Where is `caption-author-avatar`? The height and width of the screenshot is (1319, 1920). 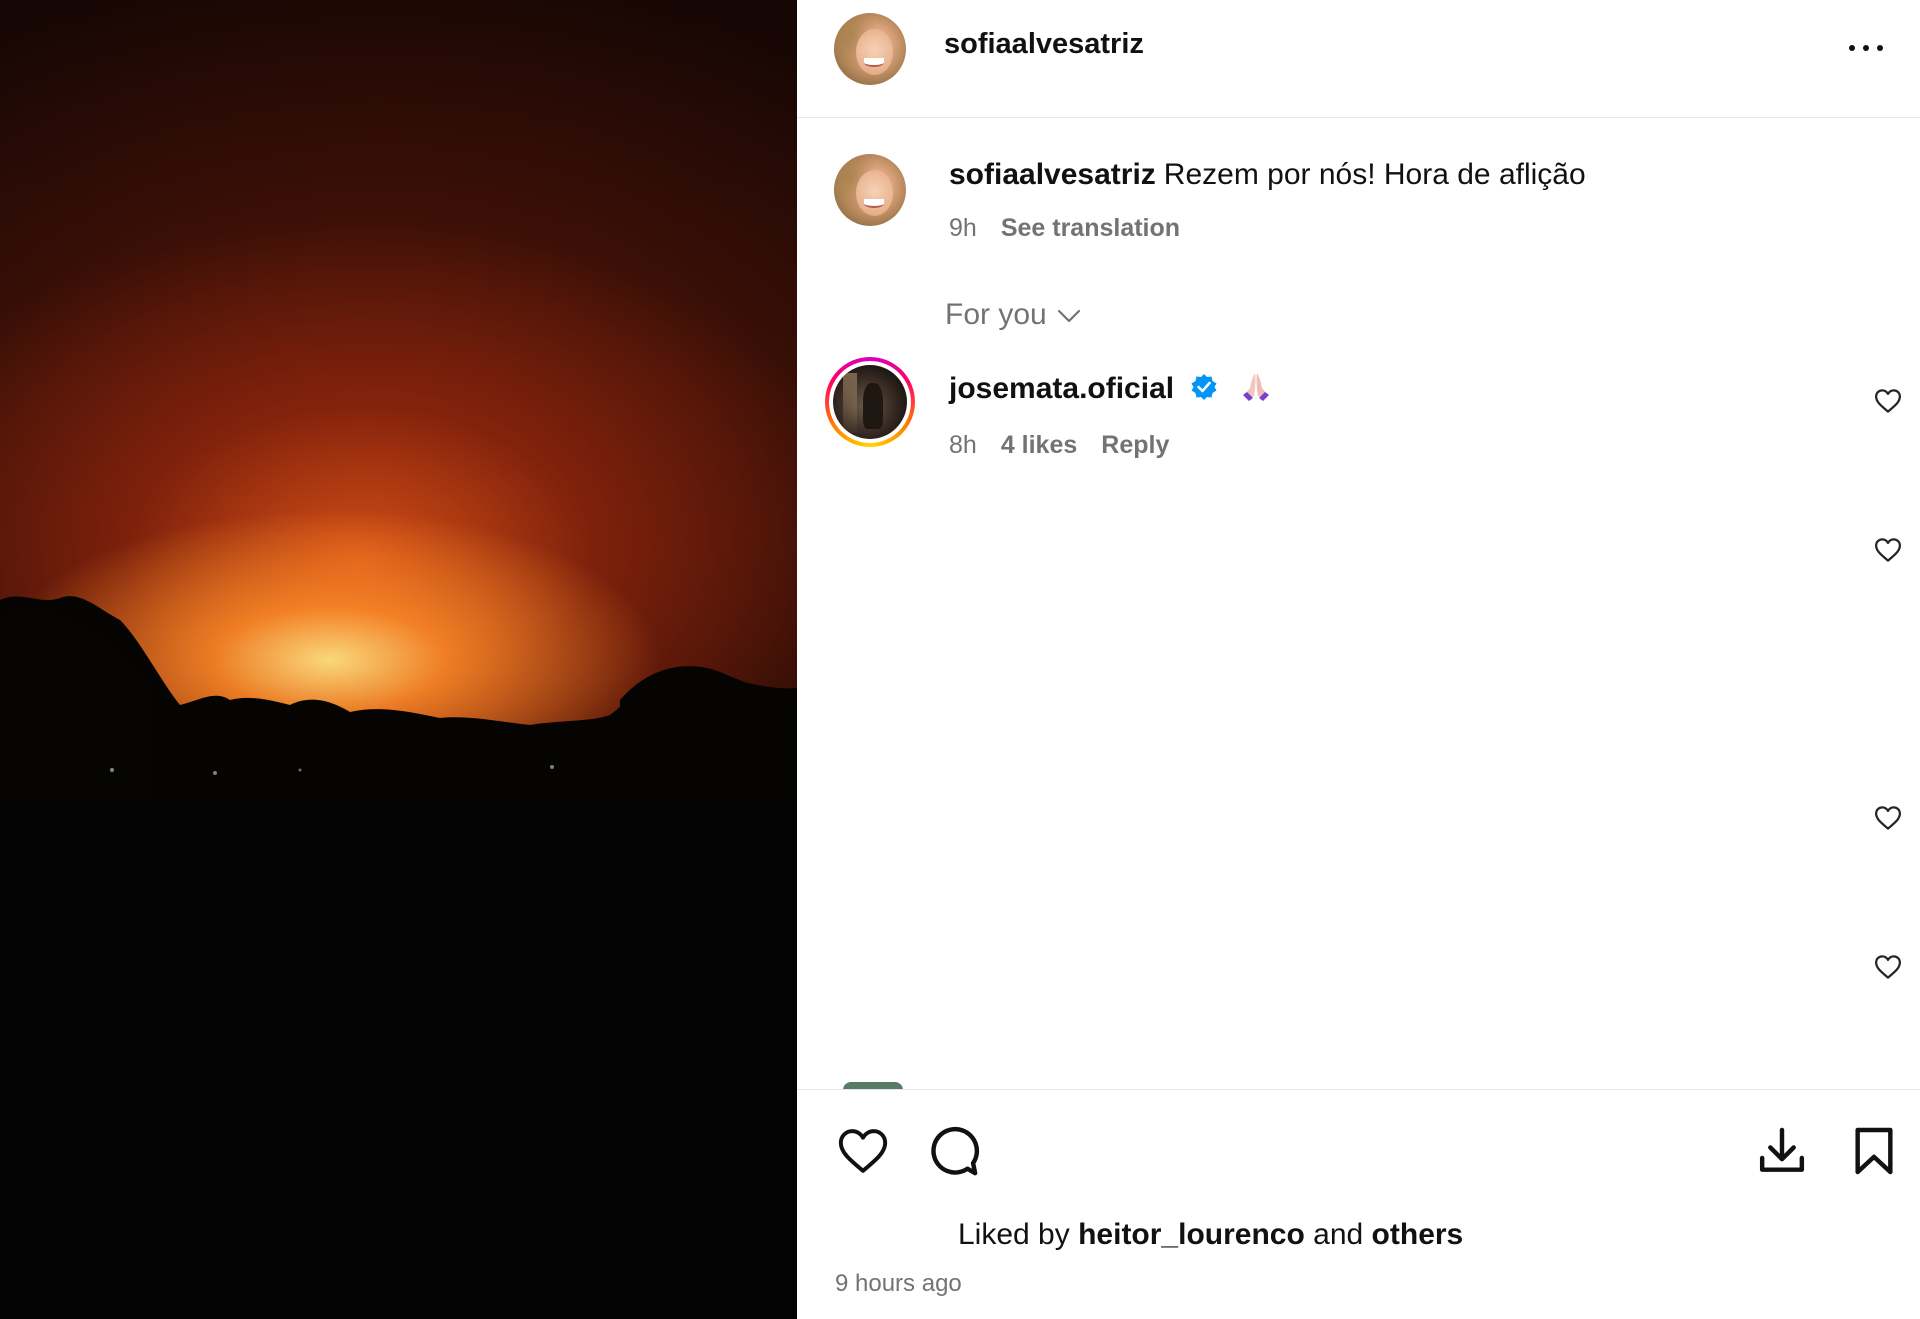
caption-author-avatar is located at coordinates (870, 190).